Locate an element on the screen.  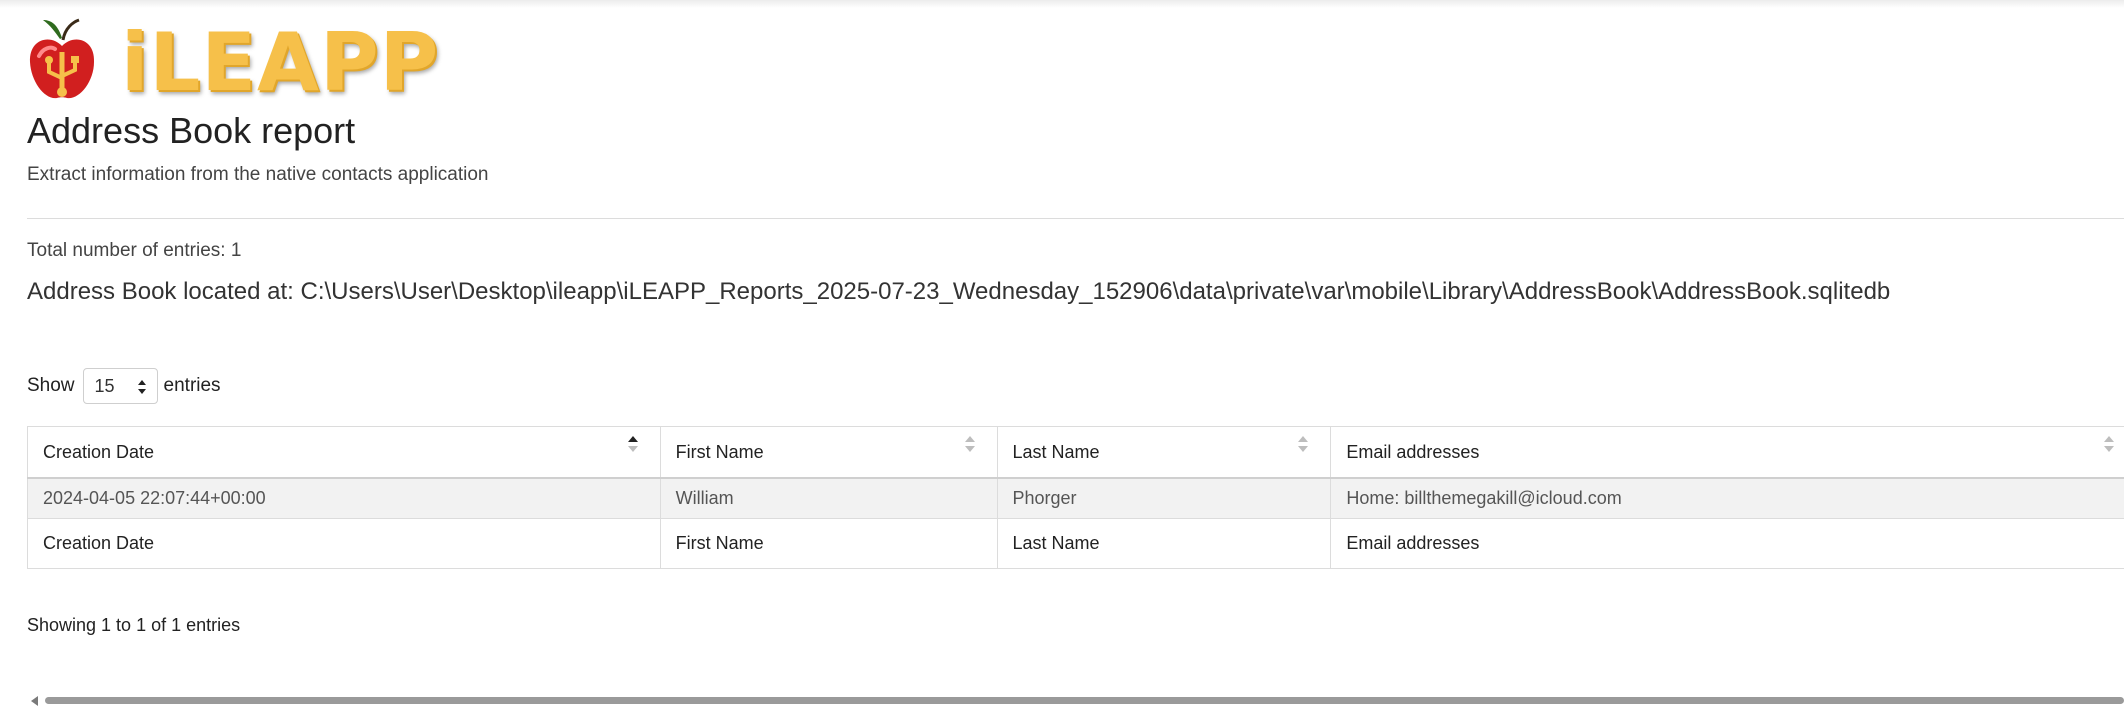
divider is located at coordinates (1075, 218).